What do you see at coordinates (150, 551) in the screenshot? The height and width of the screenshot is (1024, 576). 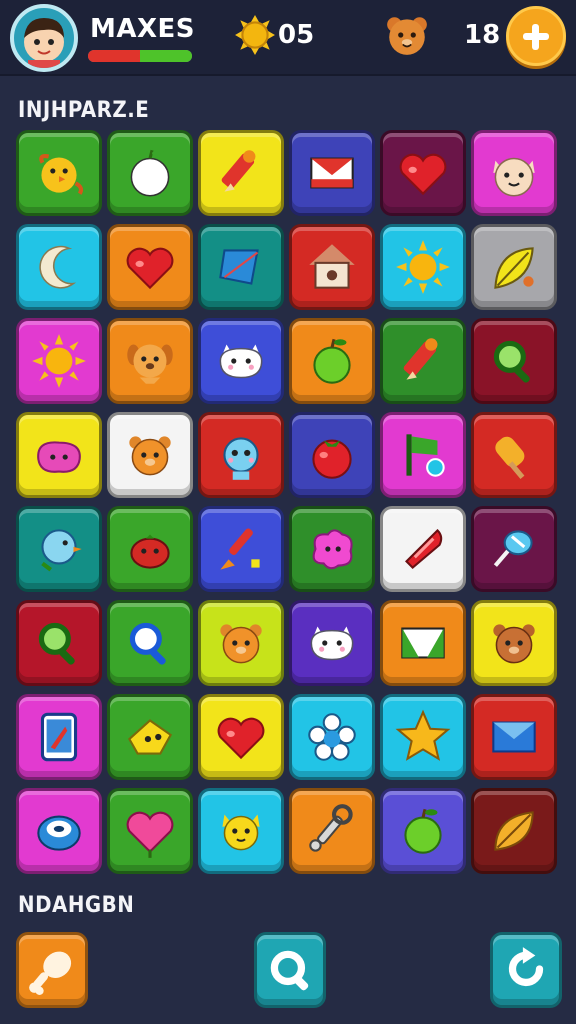 I see `berry-icon` at bounding box center [150, 551].